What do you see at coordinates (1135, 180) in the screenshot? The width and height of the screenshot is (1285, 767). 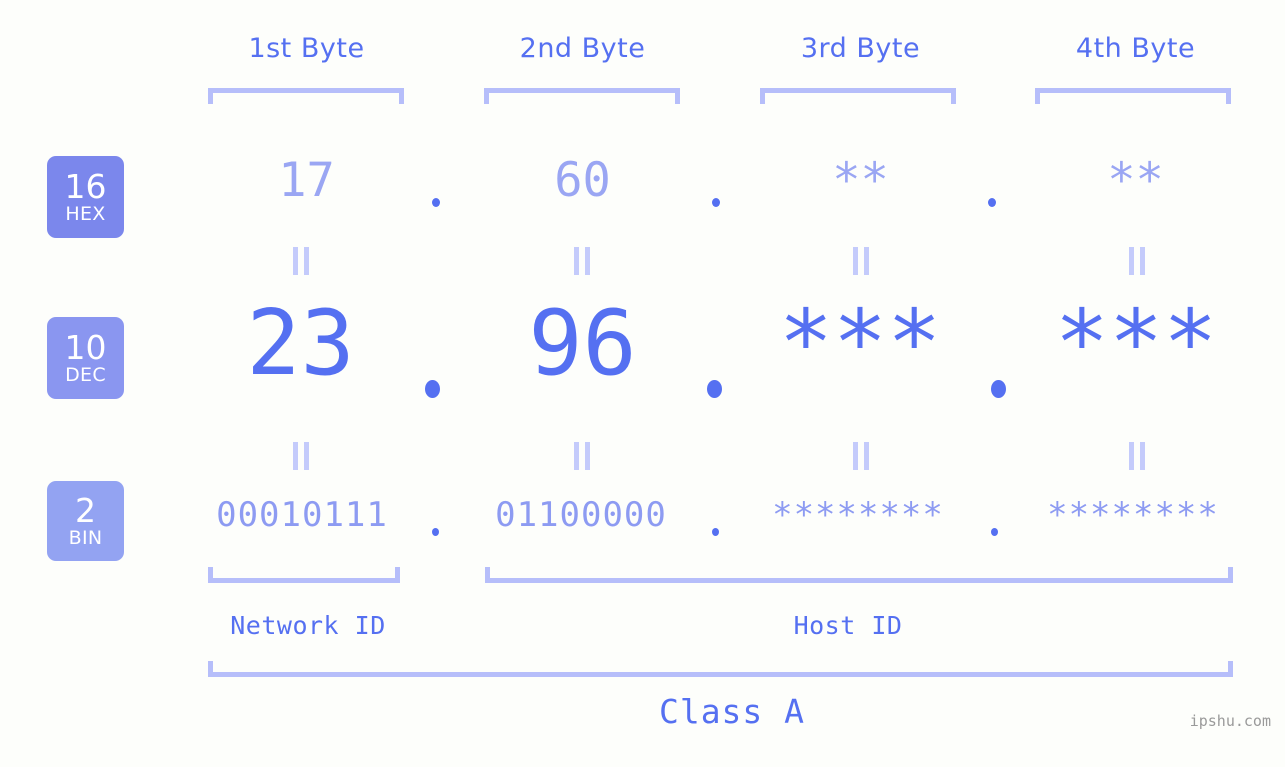 I see `hex-byte-4-value: **` at bounding box center [1135, 180].